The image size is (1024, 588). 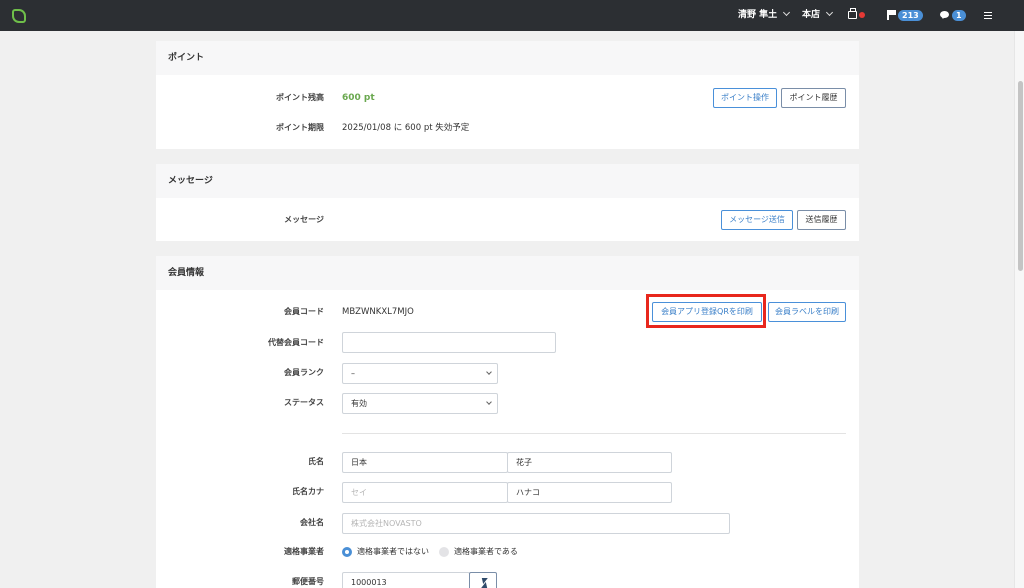 I want to click on last-name-kana-input: セイ, so click(x=425, y=492).